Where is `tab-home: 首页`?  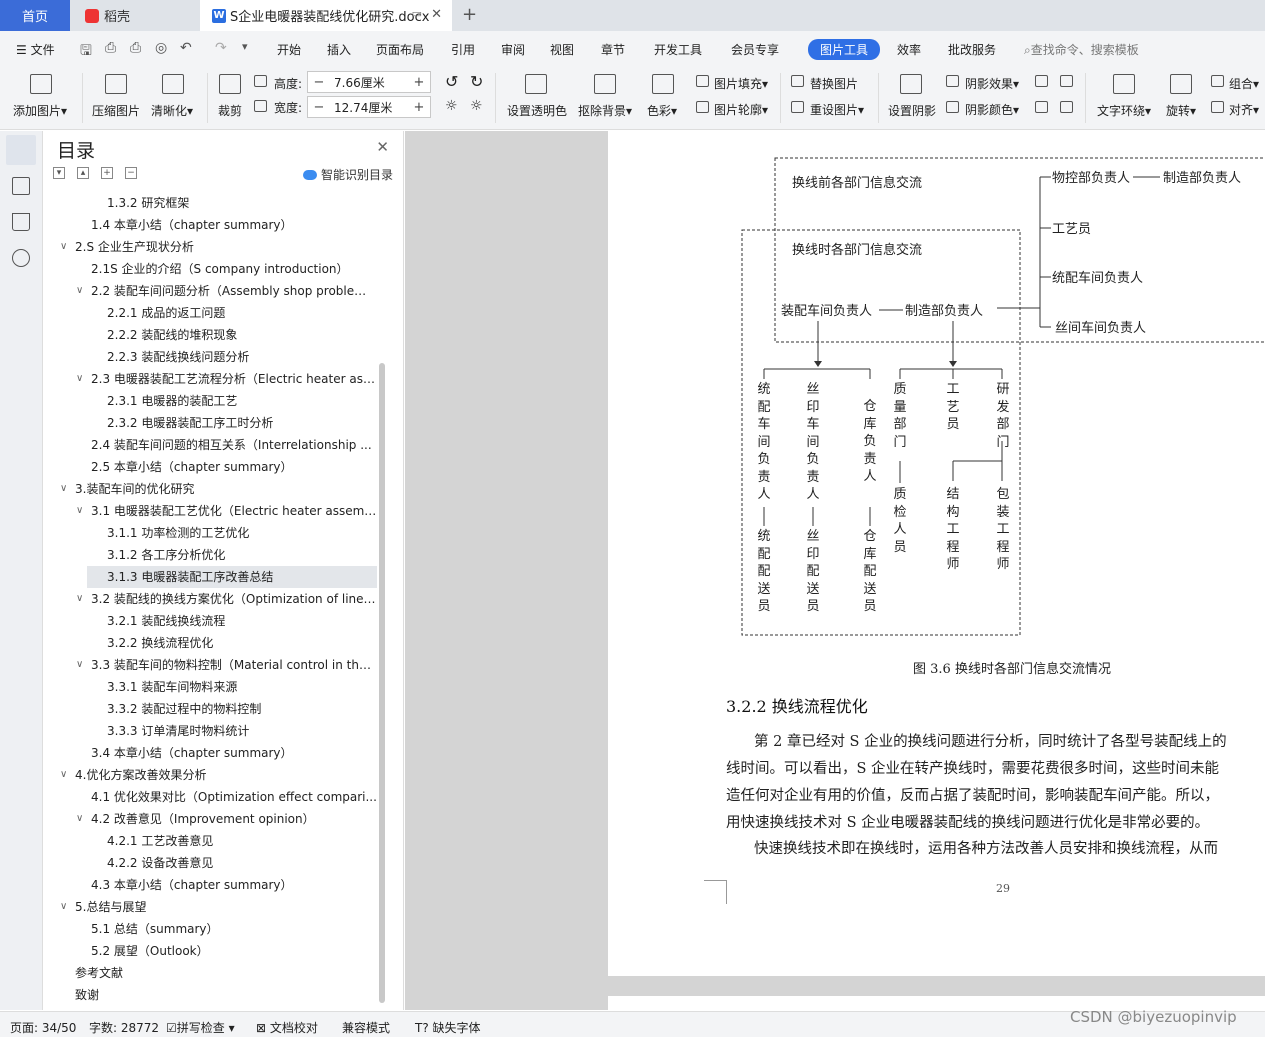
tab-home: 首页 is located at coordinates (35, 15).